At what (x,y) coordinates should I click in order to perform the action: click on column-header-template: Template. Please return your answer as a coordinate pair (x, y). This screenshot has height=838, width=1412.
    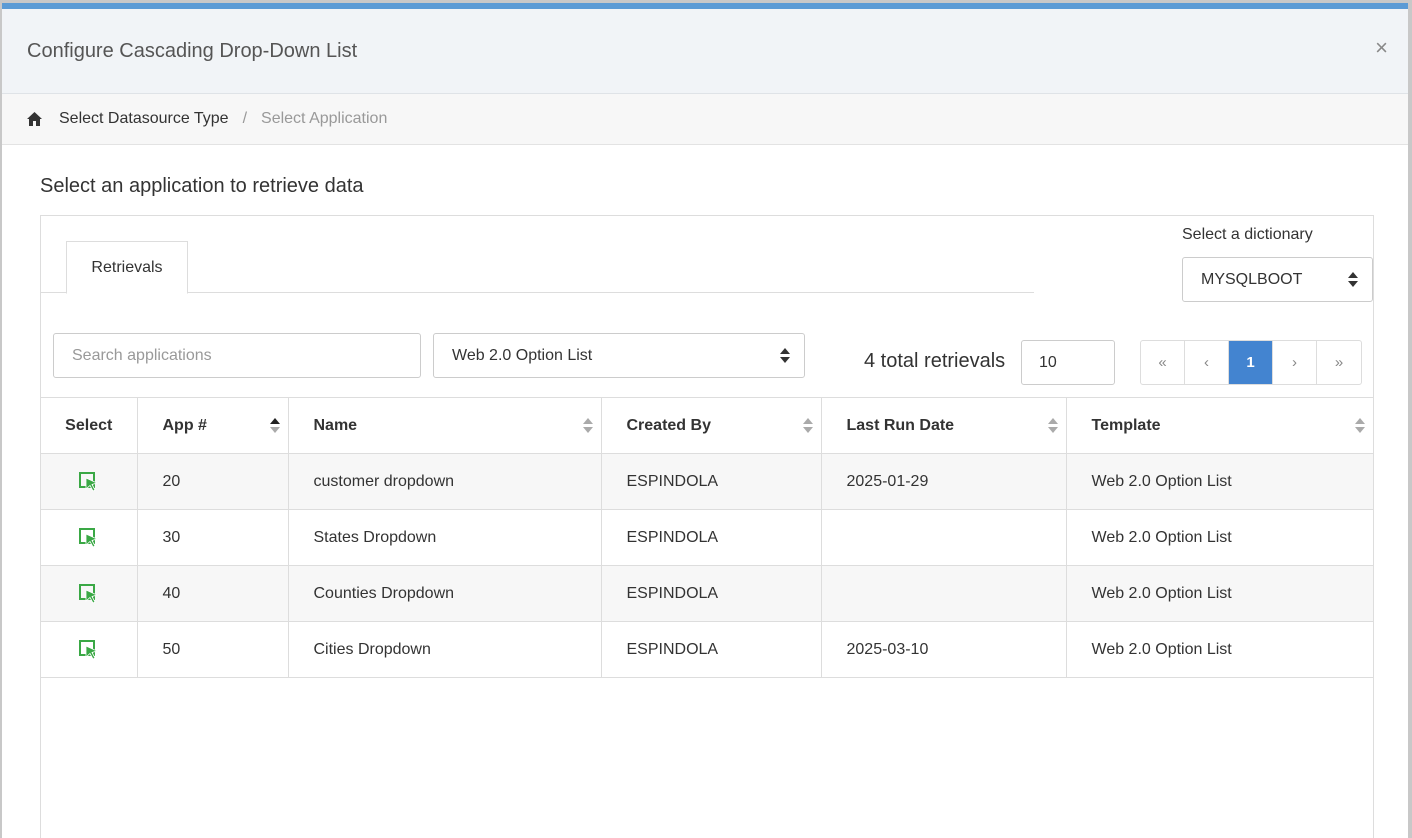
    Looking at the image, I should click on (1219, 425).